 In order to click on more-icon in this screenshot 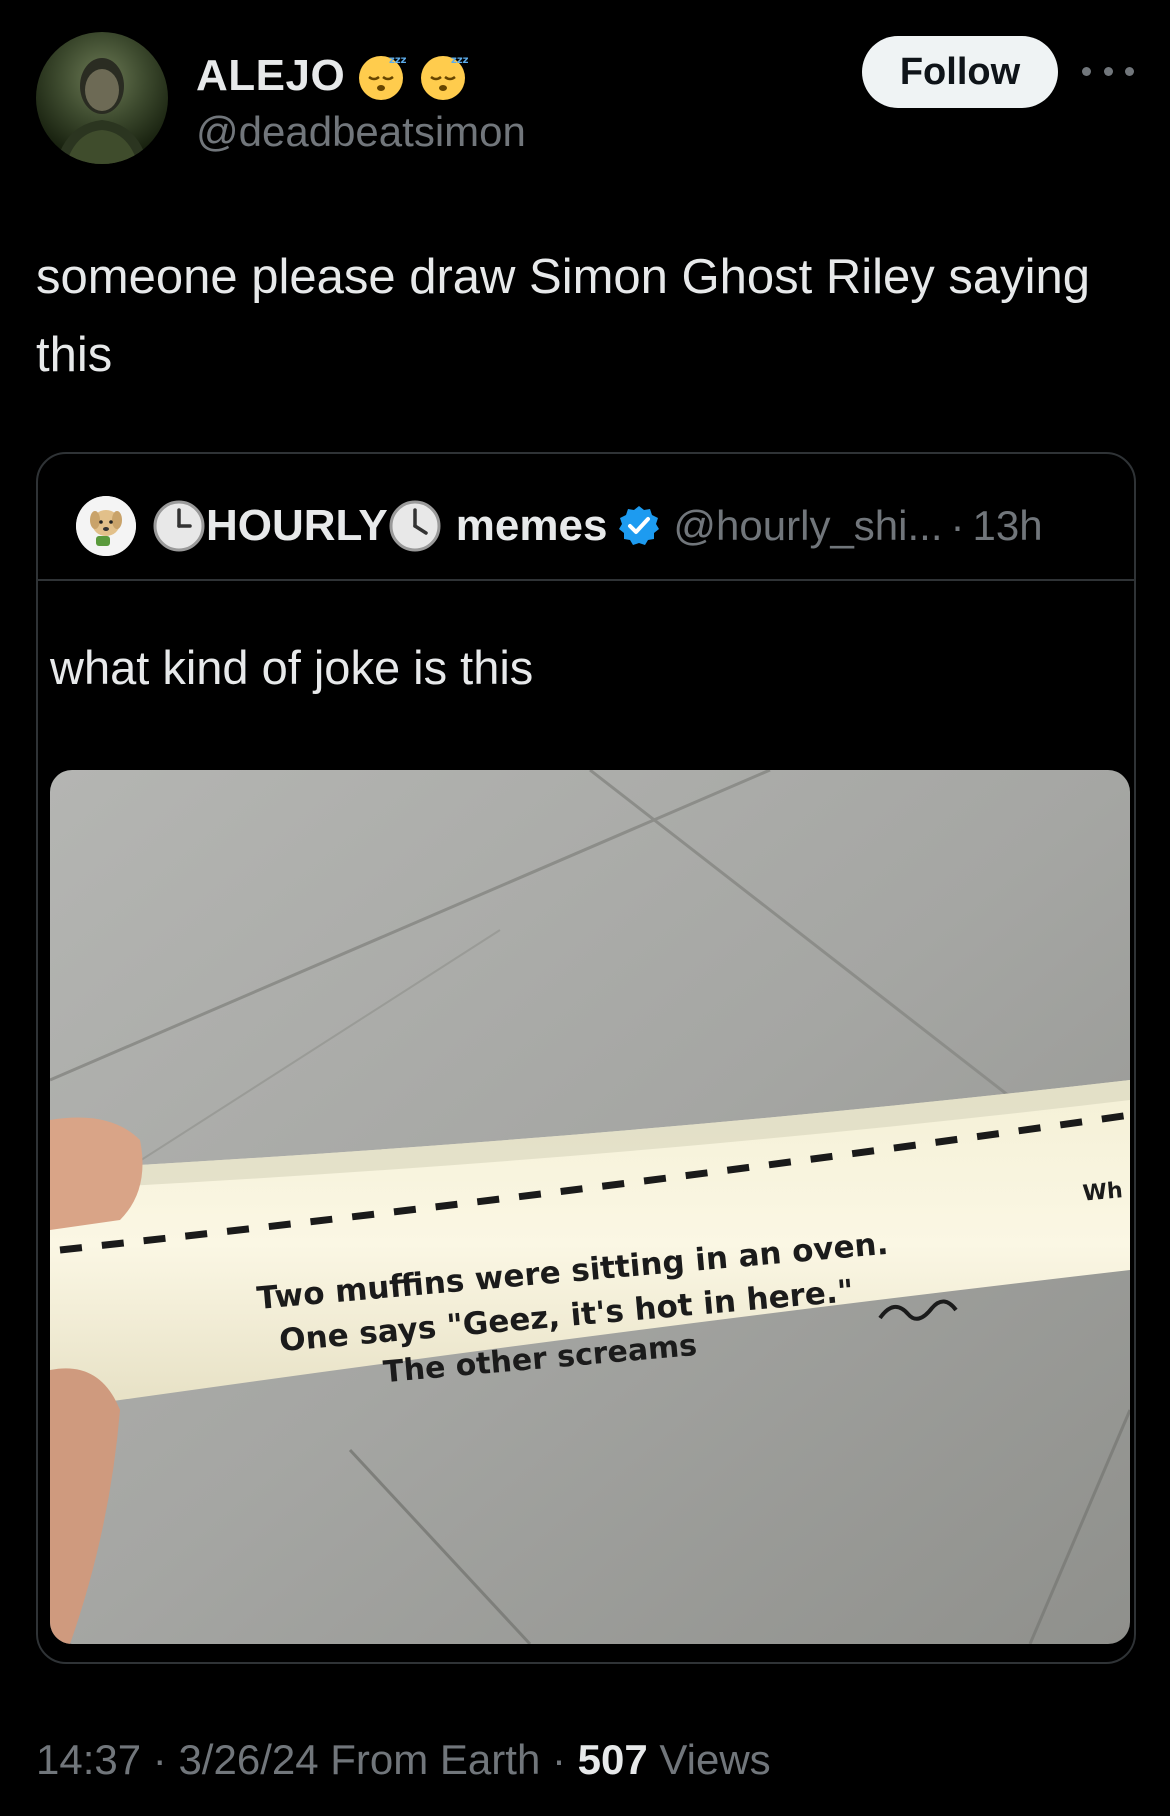, I will do `click(1108, 71)`.